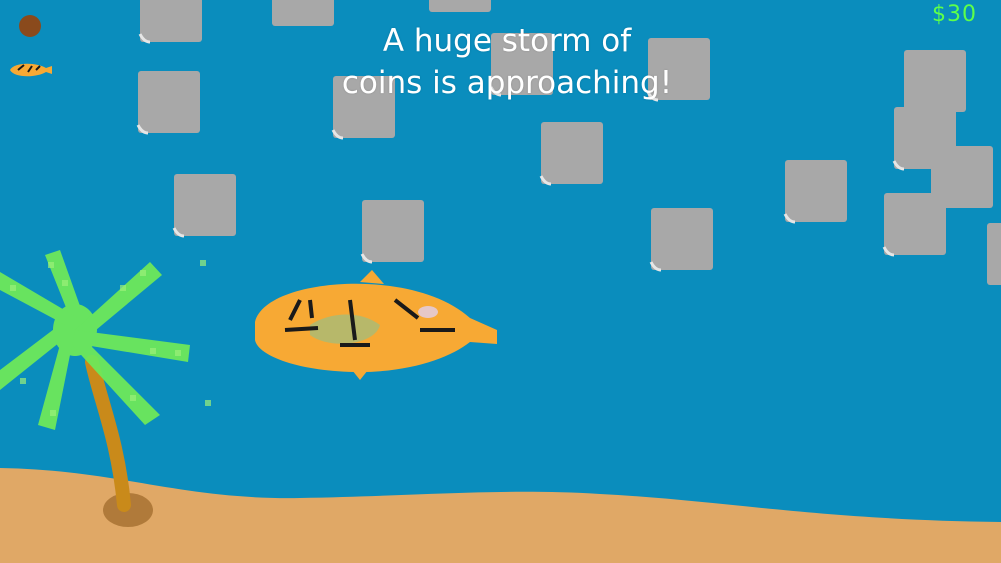  I want to click on message-line-2: coins is approaching!, so click(507, 83).